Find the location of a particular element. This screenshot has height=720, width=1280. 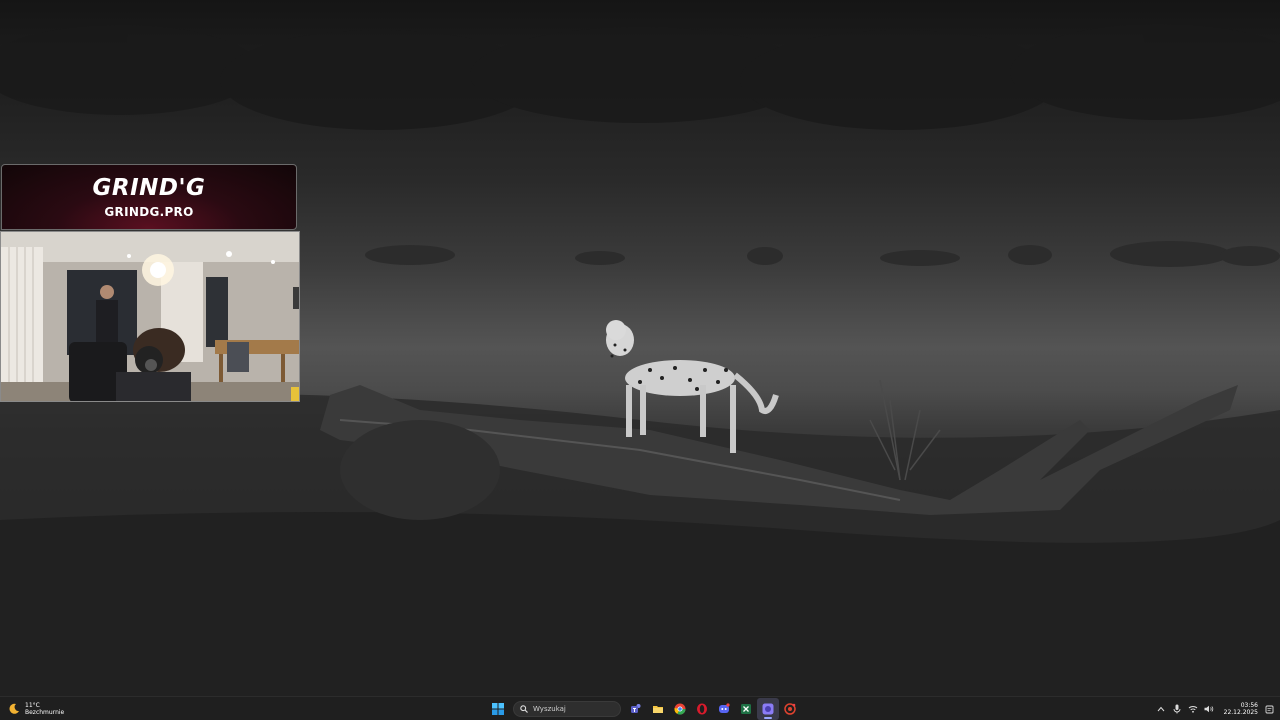

taskbar-app-excel is located at coordinates (746, 709).